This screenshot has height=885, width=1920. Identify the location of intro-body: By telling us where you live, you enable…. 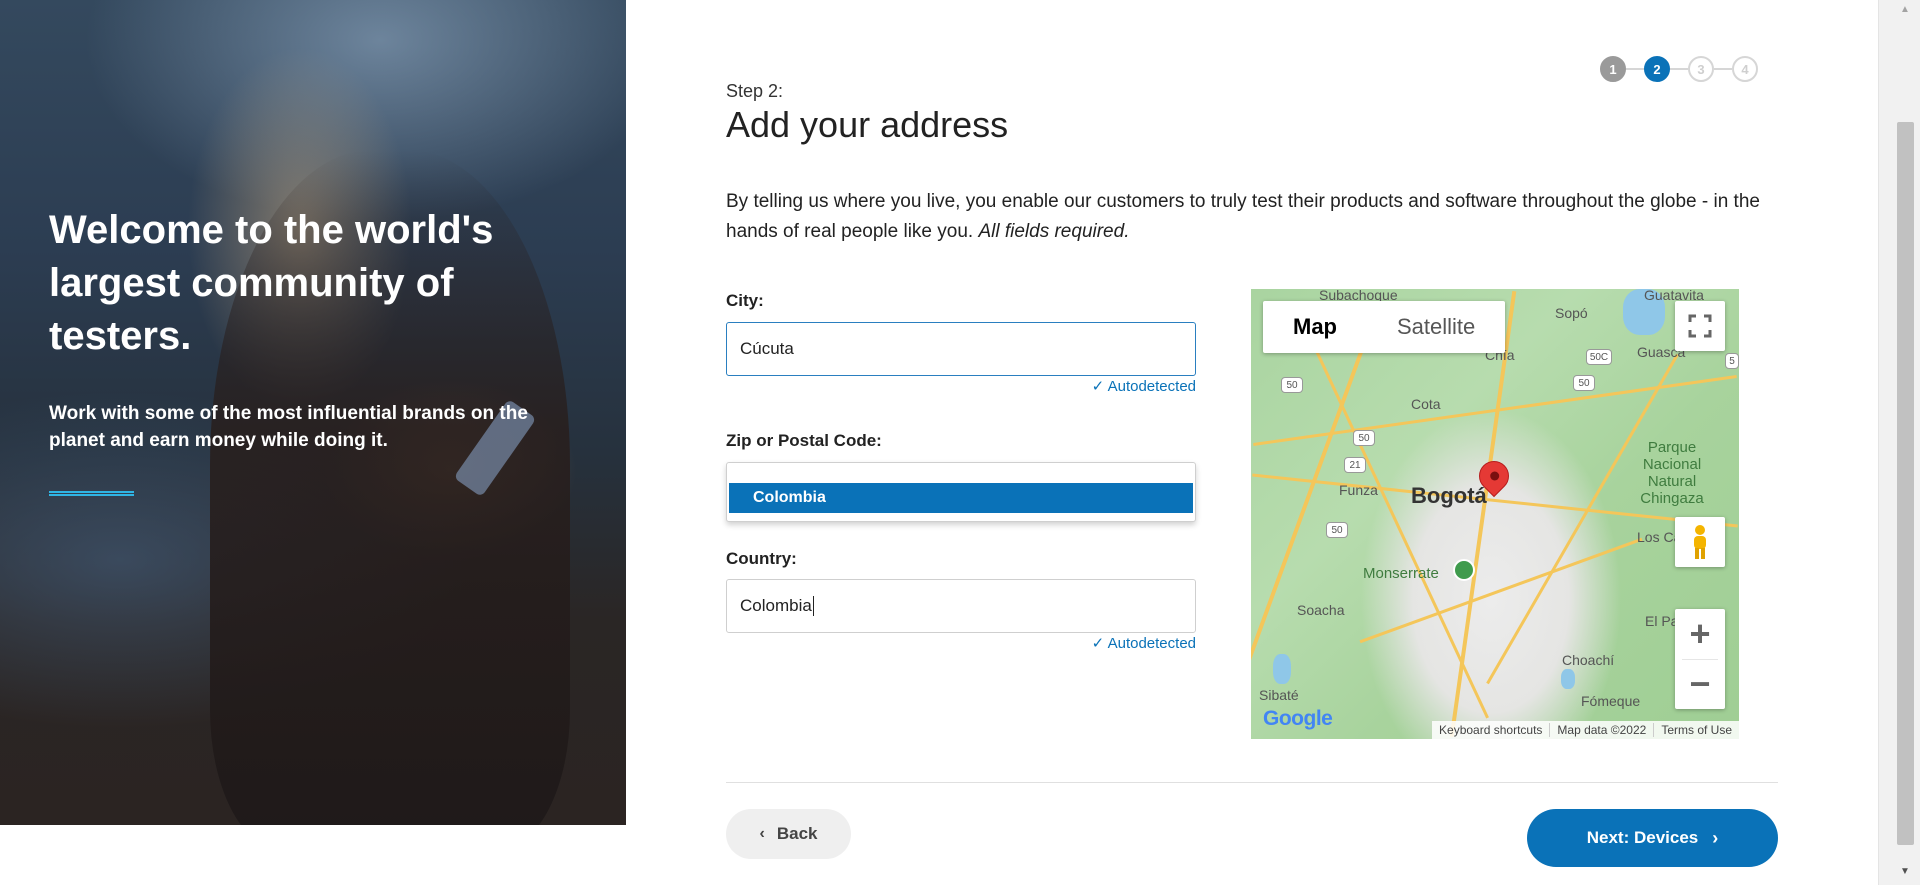
(1243, 216).